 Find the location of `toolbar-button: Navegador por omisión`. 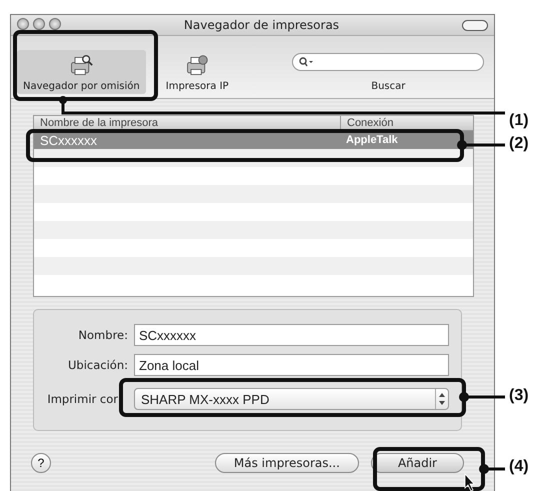

toolbar-button: Navegador por omisión is located at coordinates (81, 72).